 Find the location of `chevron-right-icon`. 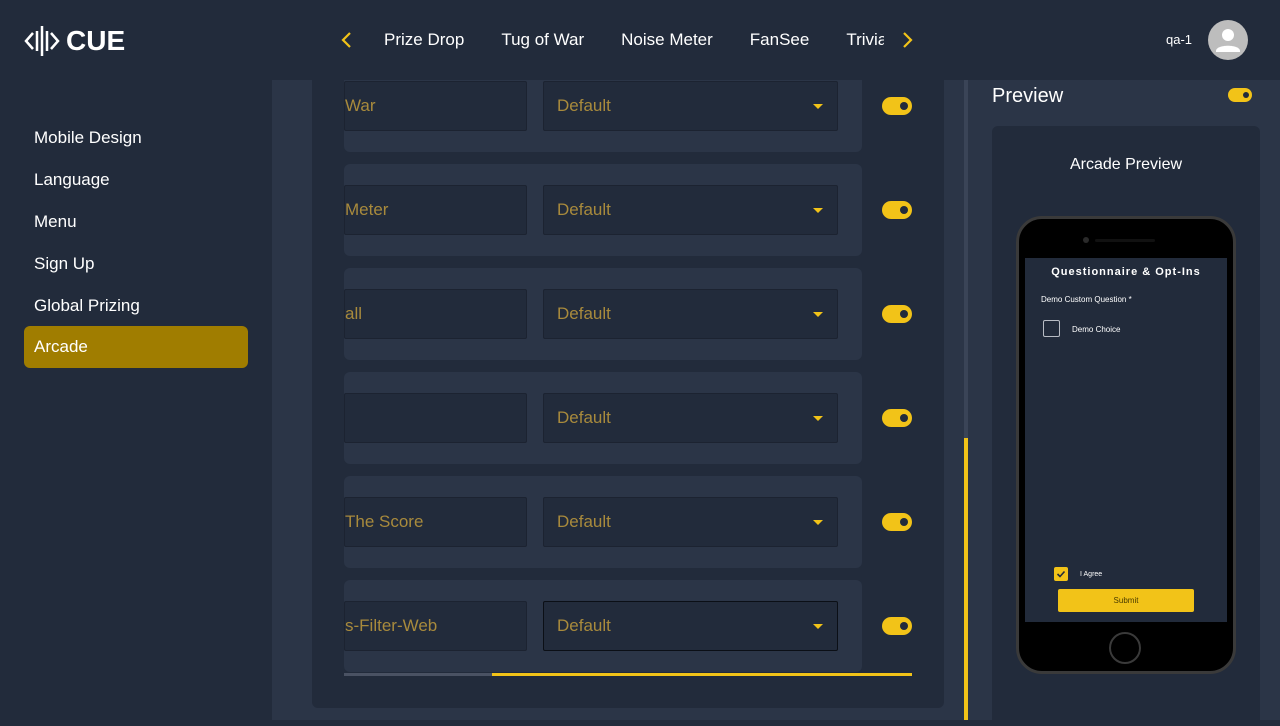

chevron-right-icon is located at coordinates (908, 40).